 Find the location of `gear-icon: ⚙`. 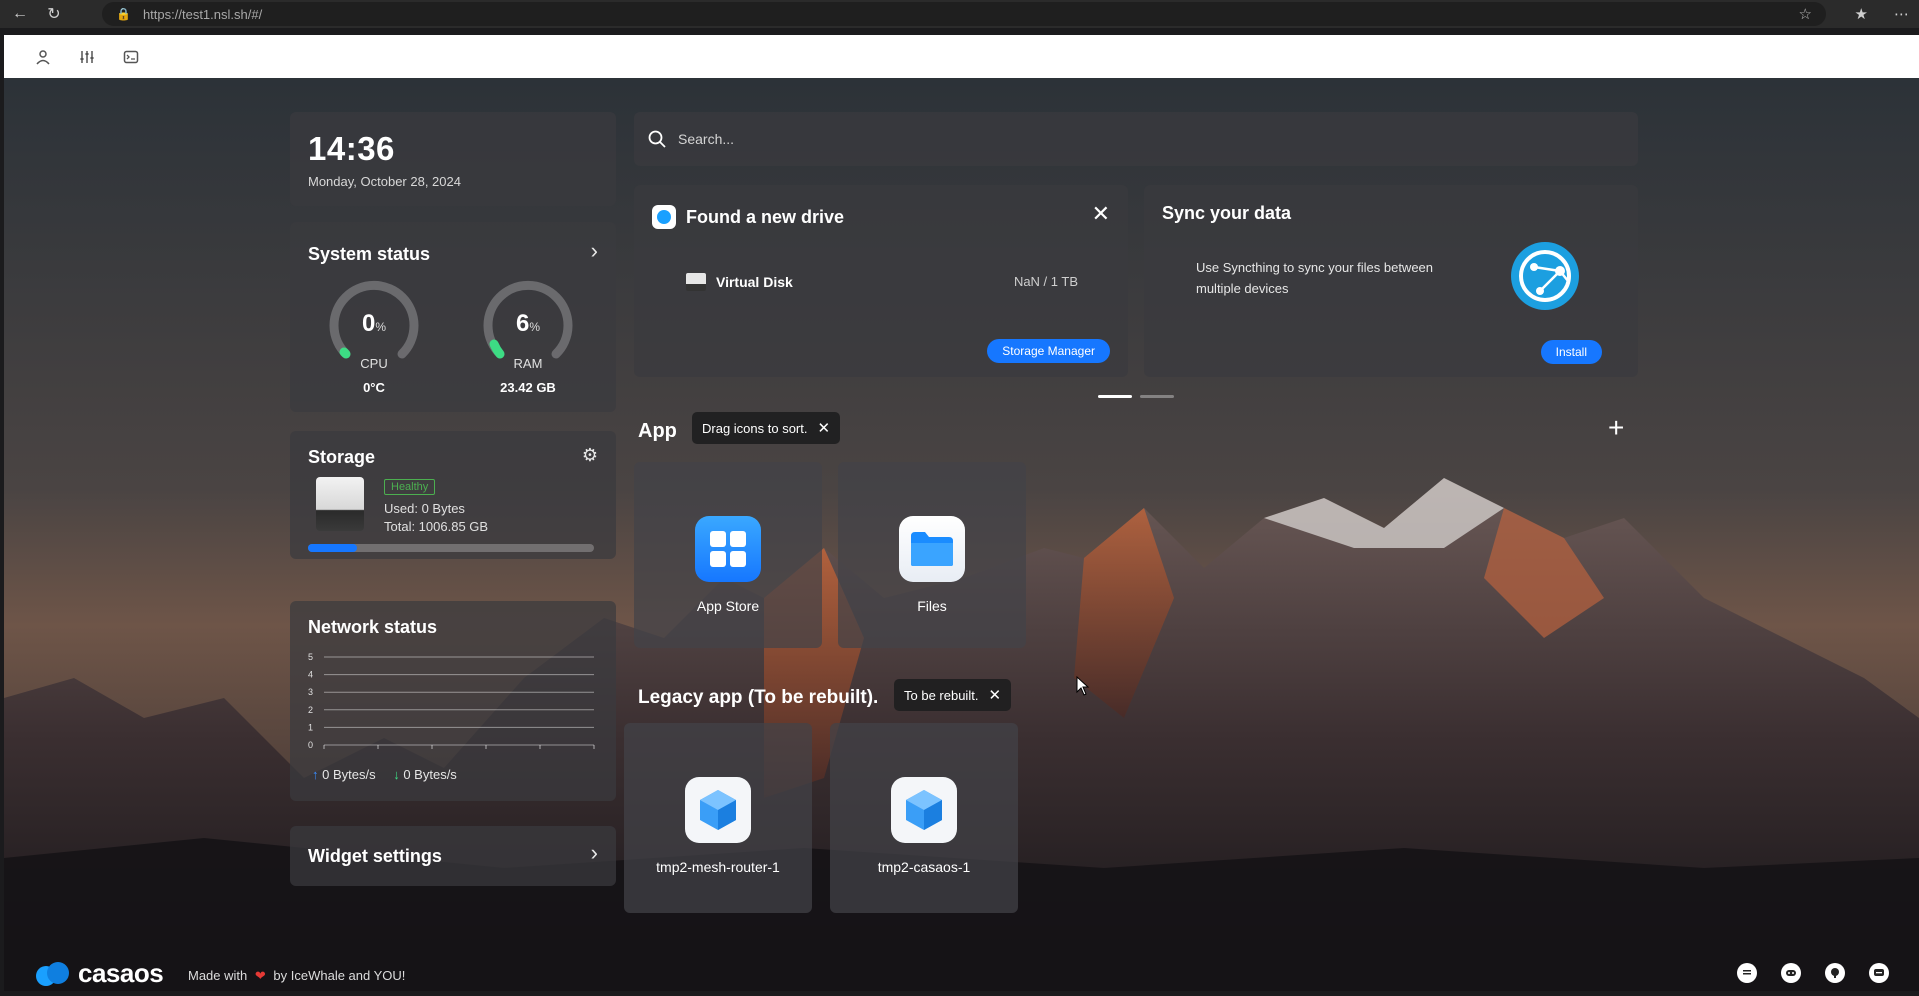

gear-icon: ⚙ is located at coordinates (590, 455).